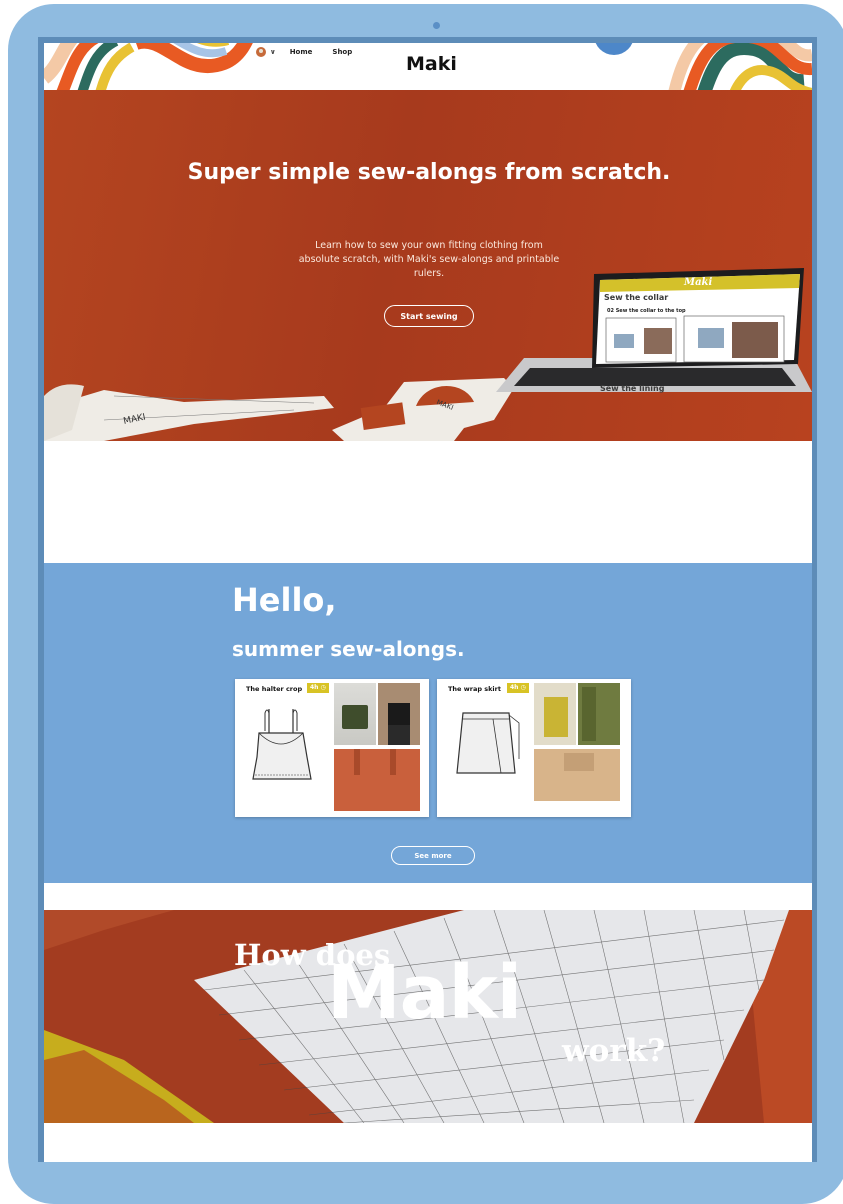  I want to click on laptop-brand-text: Maki, so click(698, 282).